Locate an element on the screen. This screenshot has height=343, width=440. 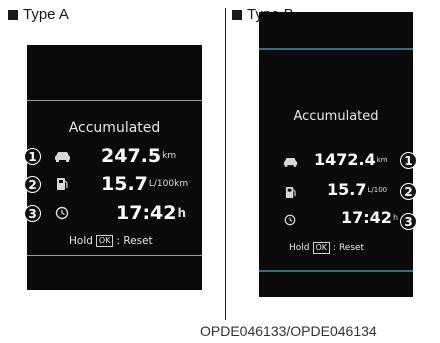
type-a-label-text: Type A is located at coordinates (46, 14).